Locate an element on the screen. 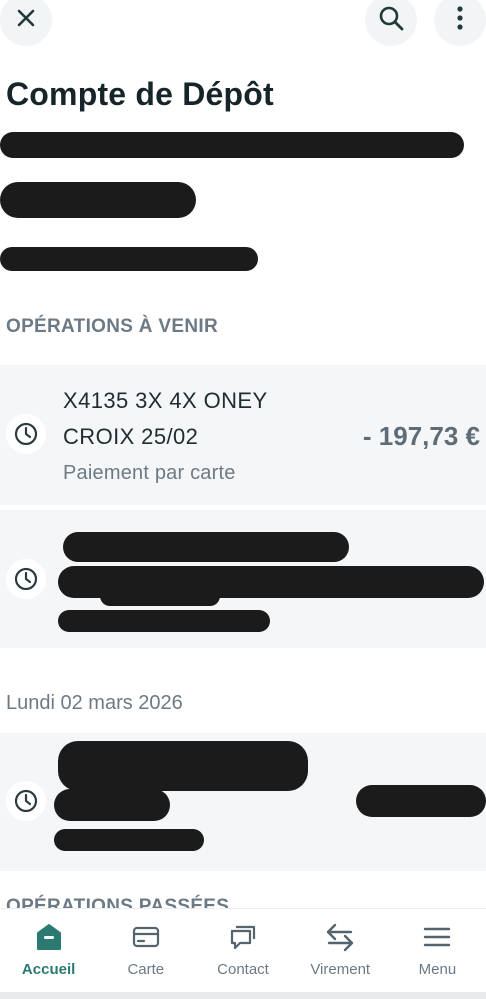  nav-carte: Carte is located at coordinates (145, 950).